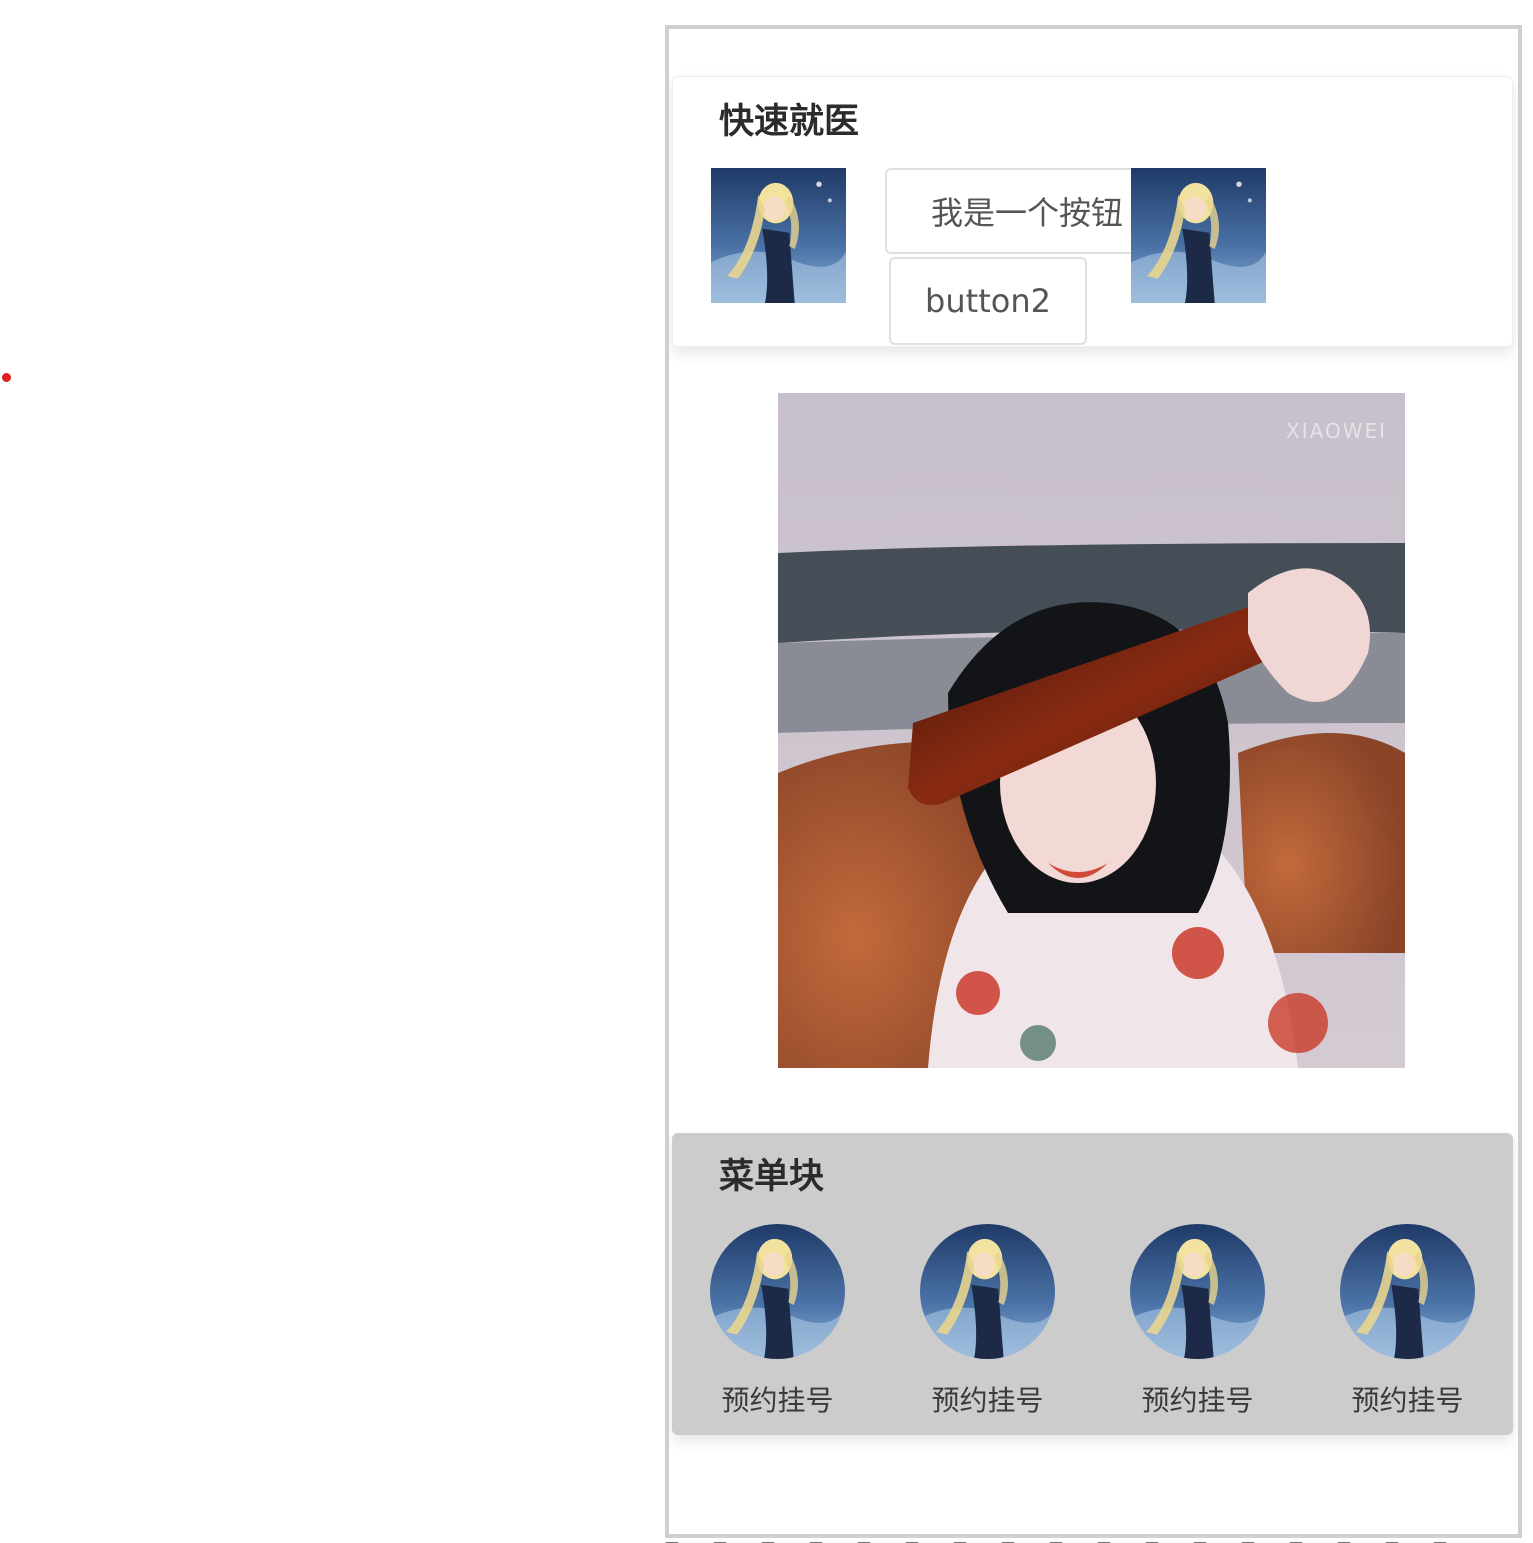 This screenshot has width=1533, height=1543. I want to click on quick-medical-title: 快速就医, so click(789, 122).